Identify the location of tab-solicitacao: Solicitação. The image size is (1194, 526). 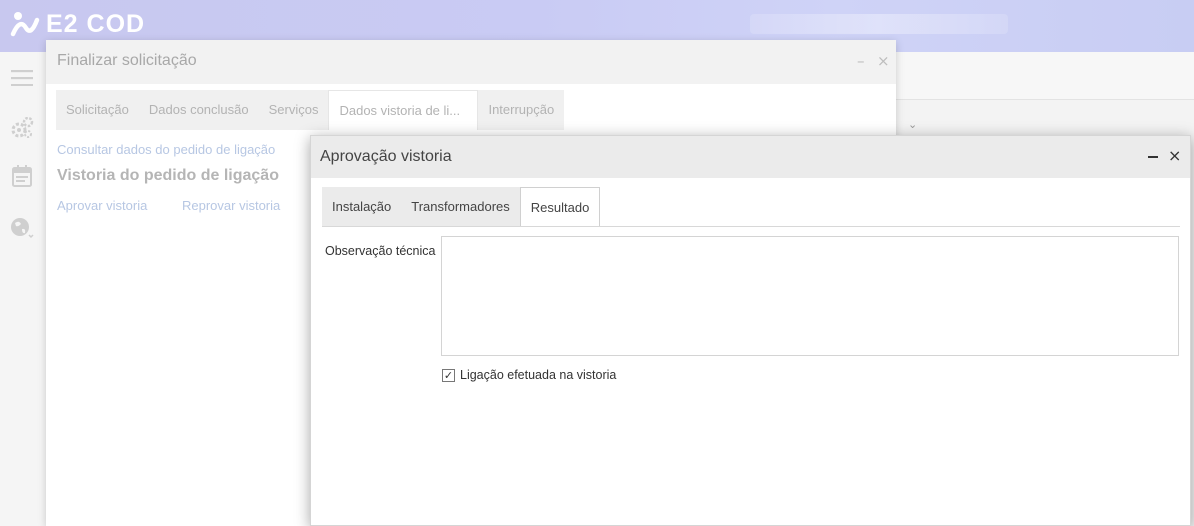
(97, 110).